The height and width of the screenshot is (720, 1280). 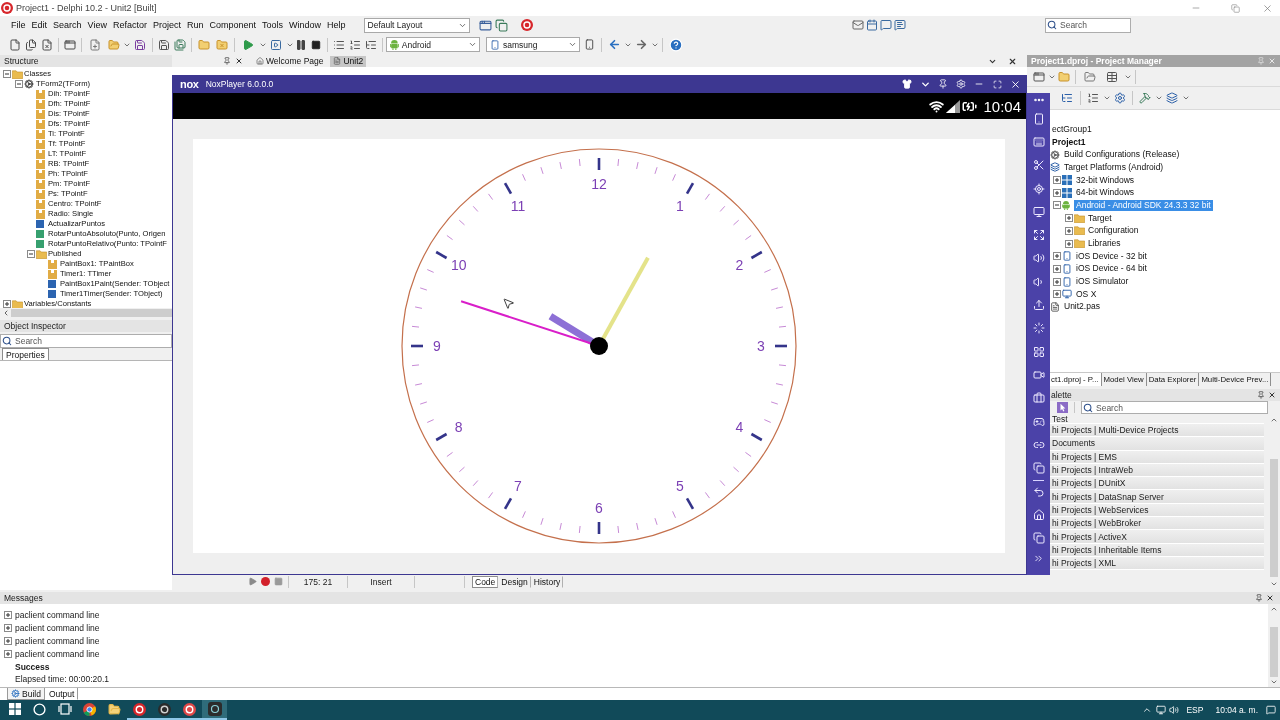 I want to click on menu-item: View, so click(x=97, y=25).